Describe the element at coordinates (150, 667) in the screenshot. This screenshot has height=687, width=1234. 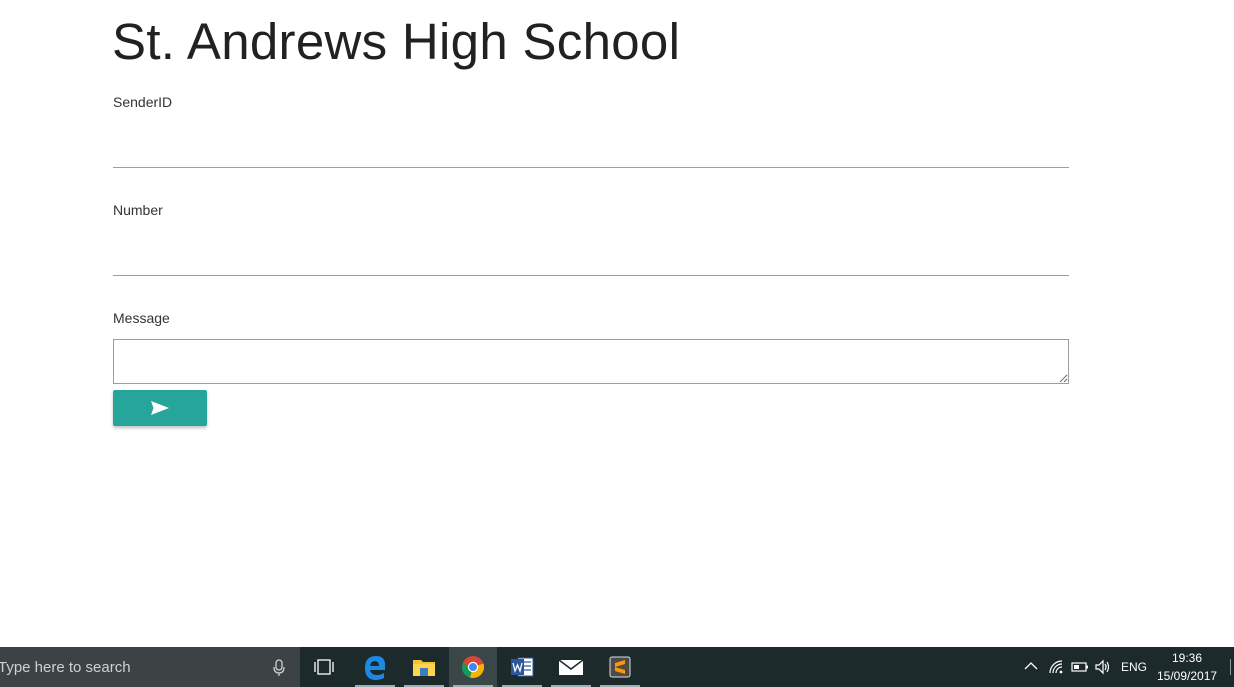
I see `taskbar-search-box: Type here to search` at that location.